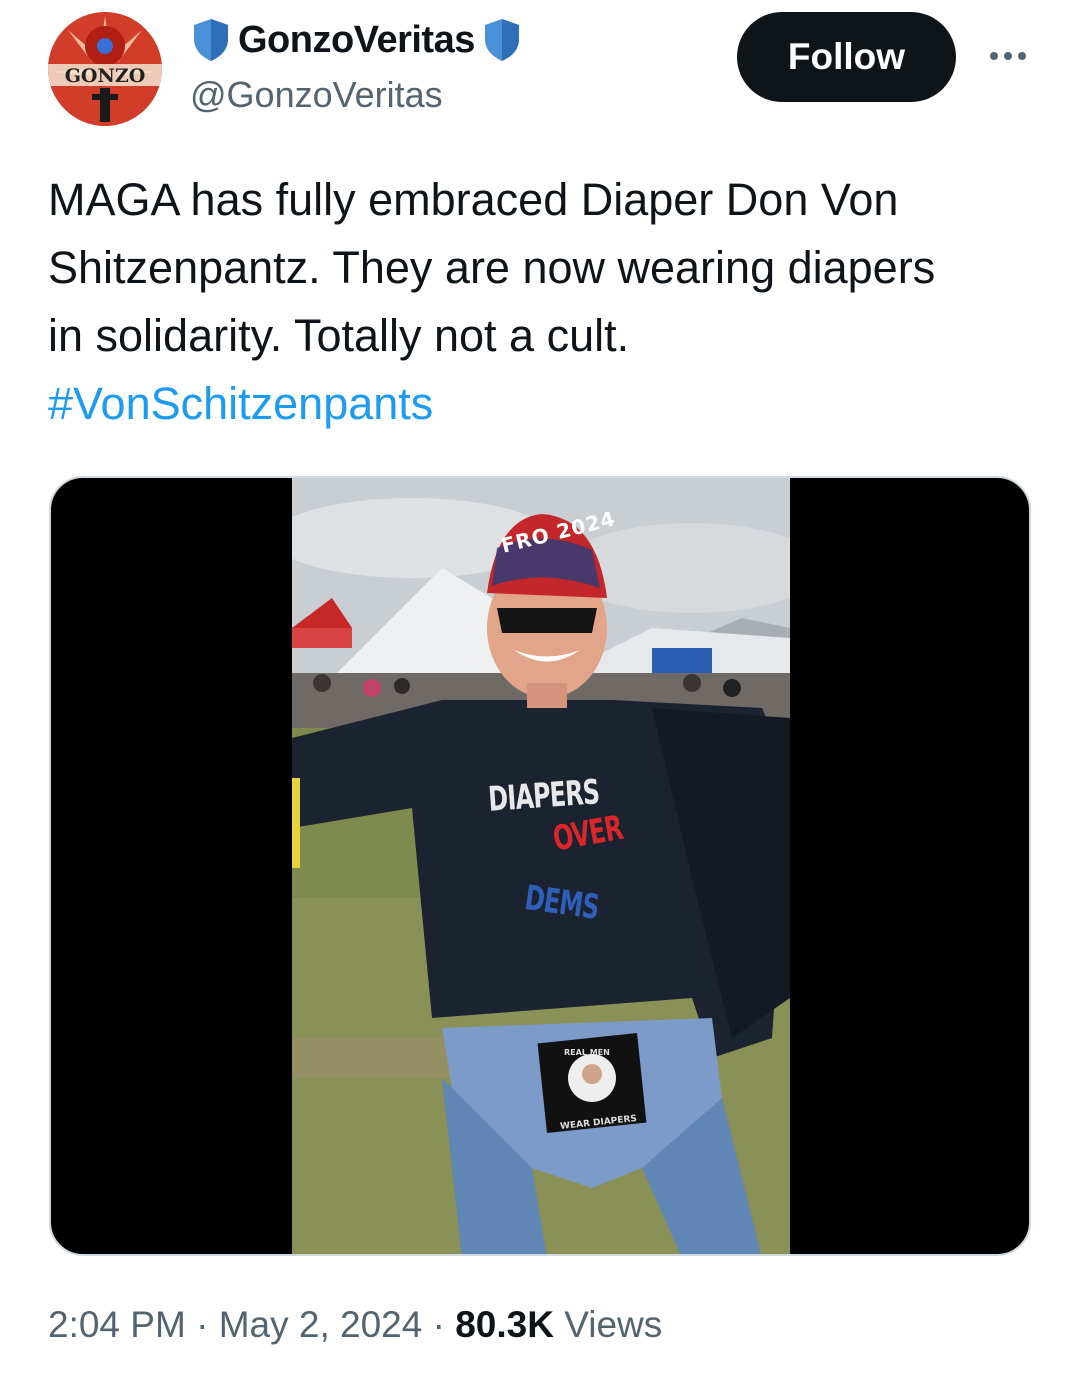 Image resolution: width=1080 pixels, height=1382 pixels. I want to click on shirt-text-line: DIAPERS, so click(544, 796).